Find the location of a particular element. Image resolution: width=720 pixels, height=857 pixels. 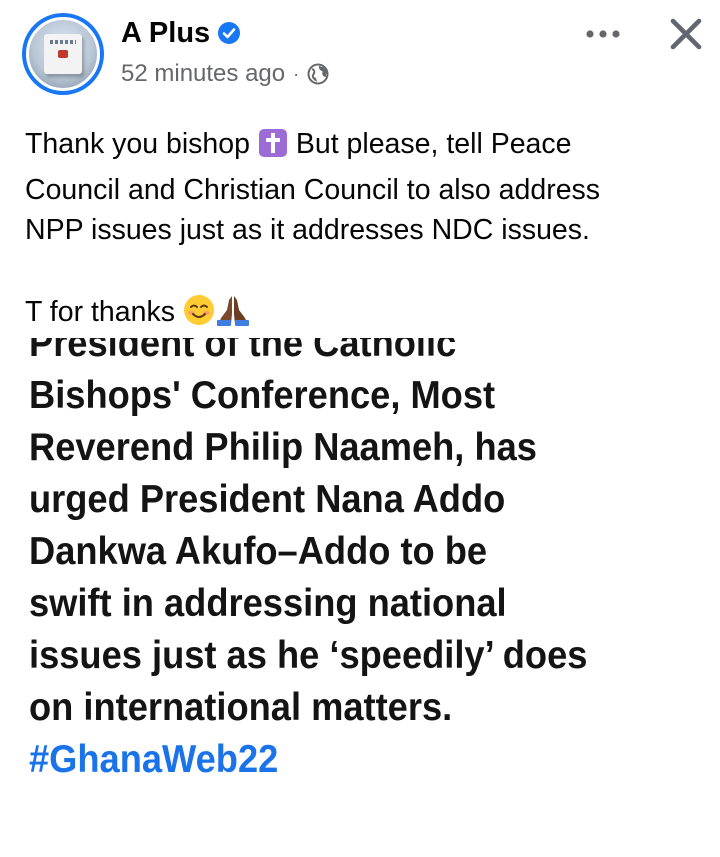

image-text-line: urged President Nana Addo is located at coordinates (267, 499).